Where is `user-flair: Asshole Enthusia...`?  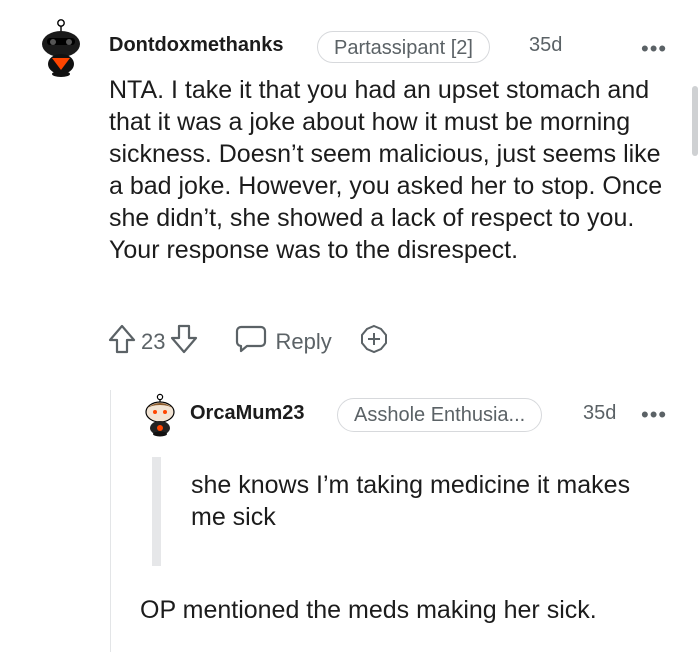
user-flair: Asshole Enthusia... is located at coordinates (440, 415).